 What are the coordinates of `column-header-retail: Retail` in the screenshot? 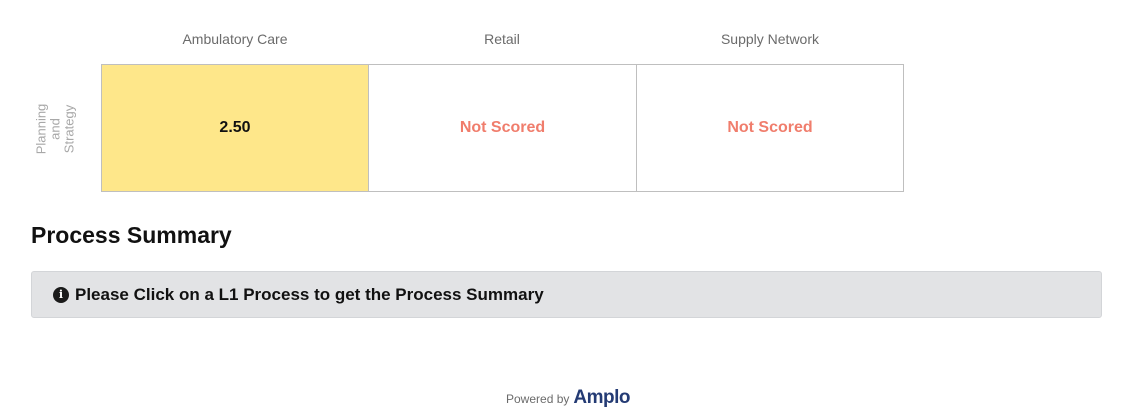 It's located at (502, 39).